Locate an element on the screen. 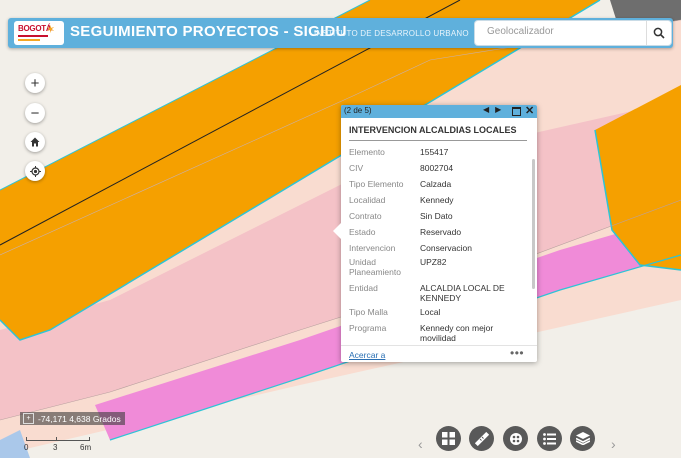 The height and width of the screenshot is (458, 681). minus-icon: − is located at coordinates (35, 113).